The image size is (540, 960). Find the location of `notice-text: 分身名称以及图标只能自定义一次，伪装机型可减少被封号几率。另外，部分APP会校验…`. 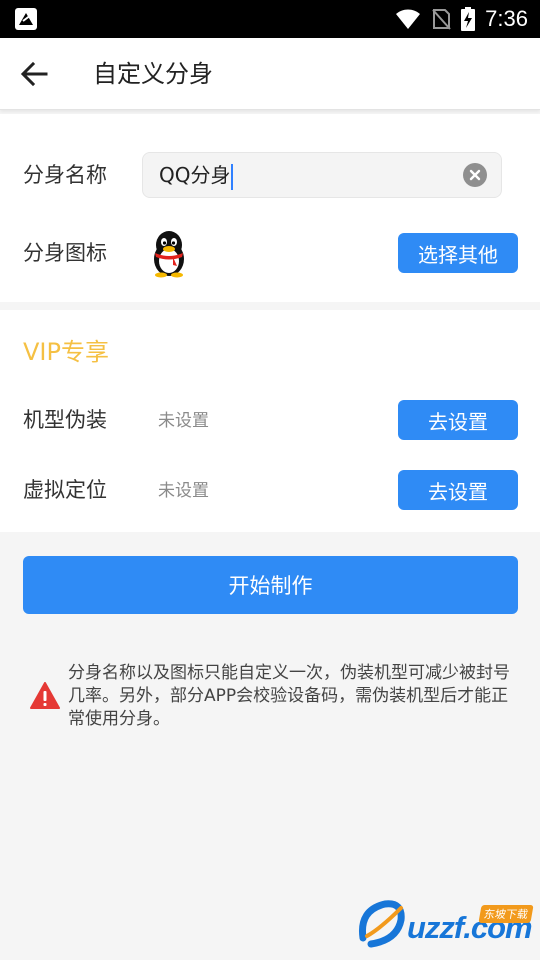

notice-text: 分身名称以及图标只能自定义一次，伪装机型可减少被封号几率。另外，部分APP会校验… is located at coordinates (289, 696).